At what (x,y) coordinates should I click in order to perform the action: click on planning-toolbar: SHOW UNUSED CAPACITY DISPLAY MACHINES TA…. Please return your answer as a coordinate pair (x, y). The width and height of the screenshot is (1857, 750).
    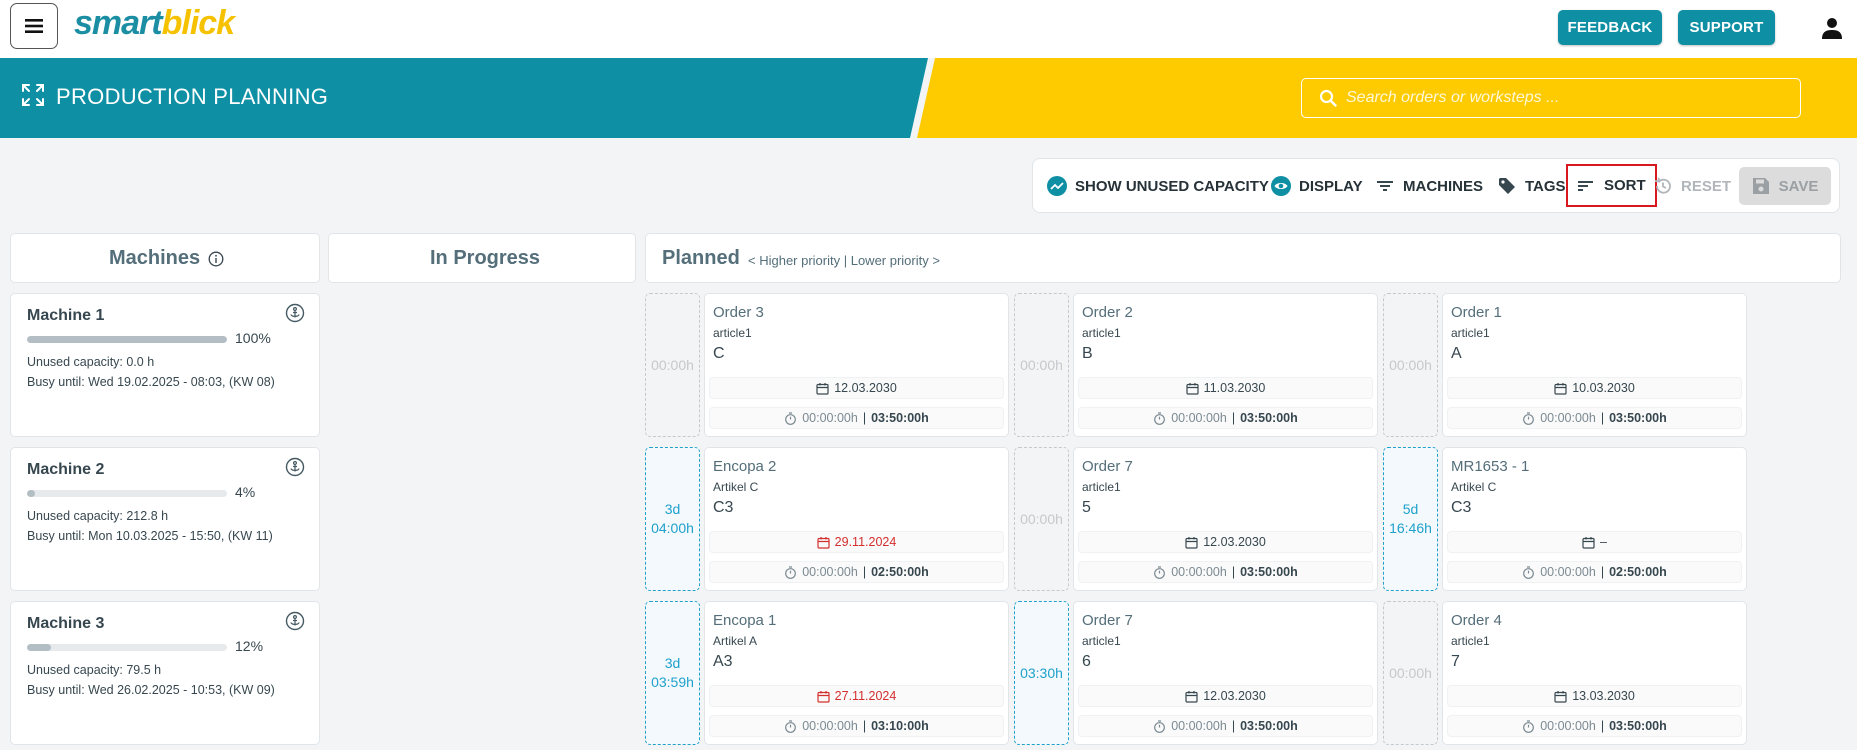
    Looking at the image, I should click on (1436, 185).